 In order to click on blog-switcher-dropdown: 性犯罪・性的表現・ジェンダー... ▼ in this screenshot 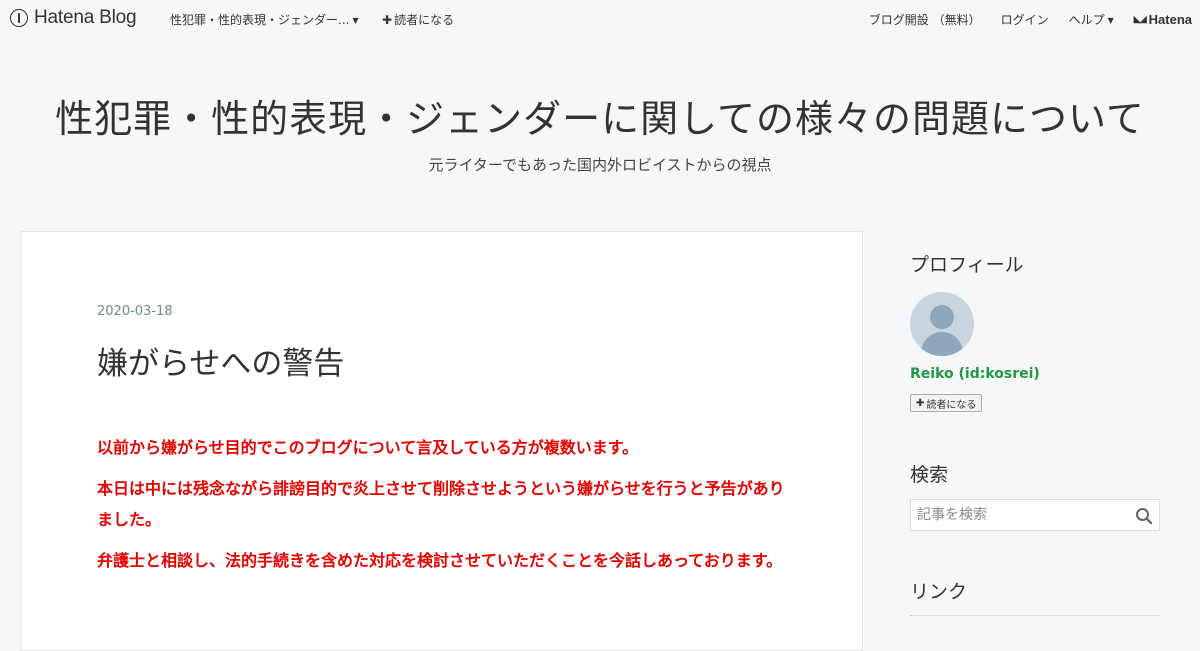, I will do `click(264, 19)`.